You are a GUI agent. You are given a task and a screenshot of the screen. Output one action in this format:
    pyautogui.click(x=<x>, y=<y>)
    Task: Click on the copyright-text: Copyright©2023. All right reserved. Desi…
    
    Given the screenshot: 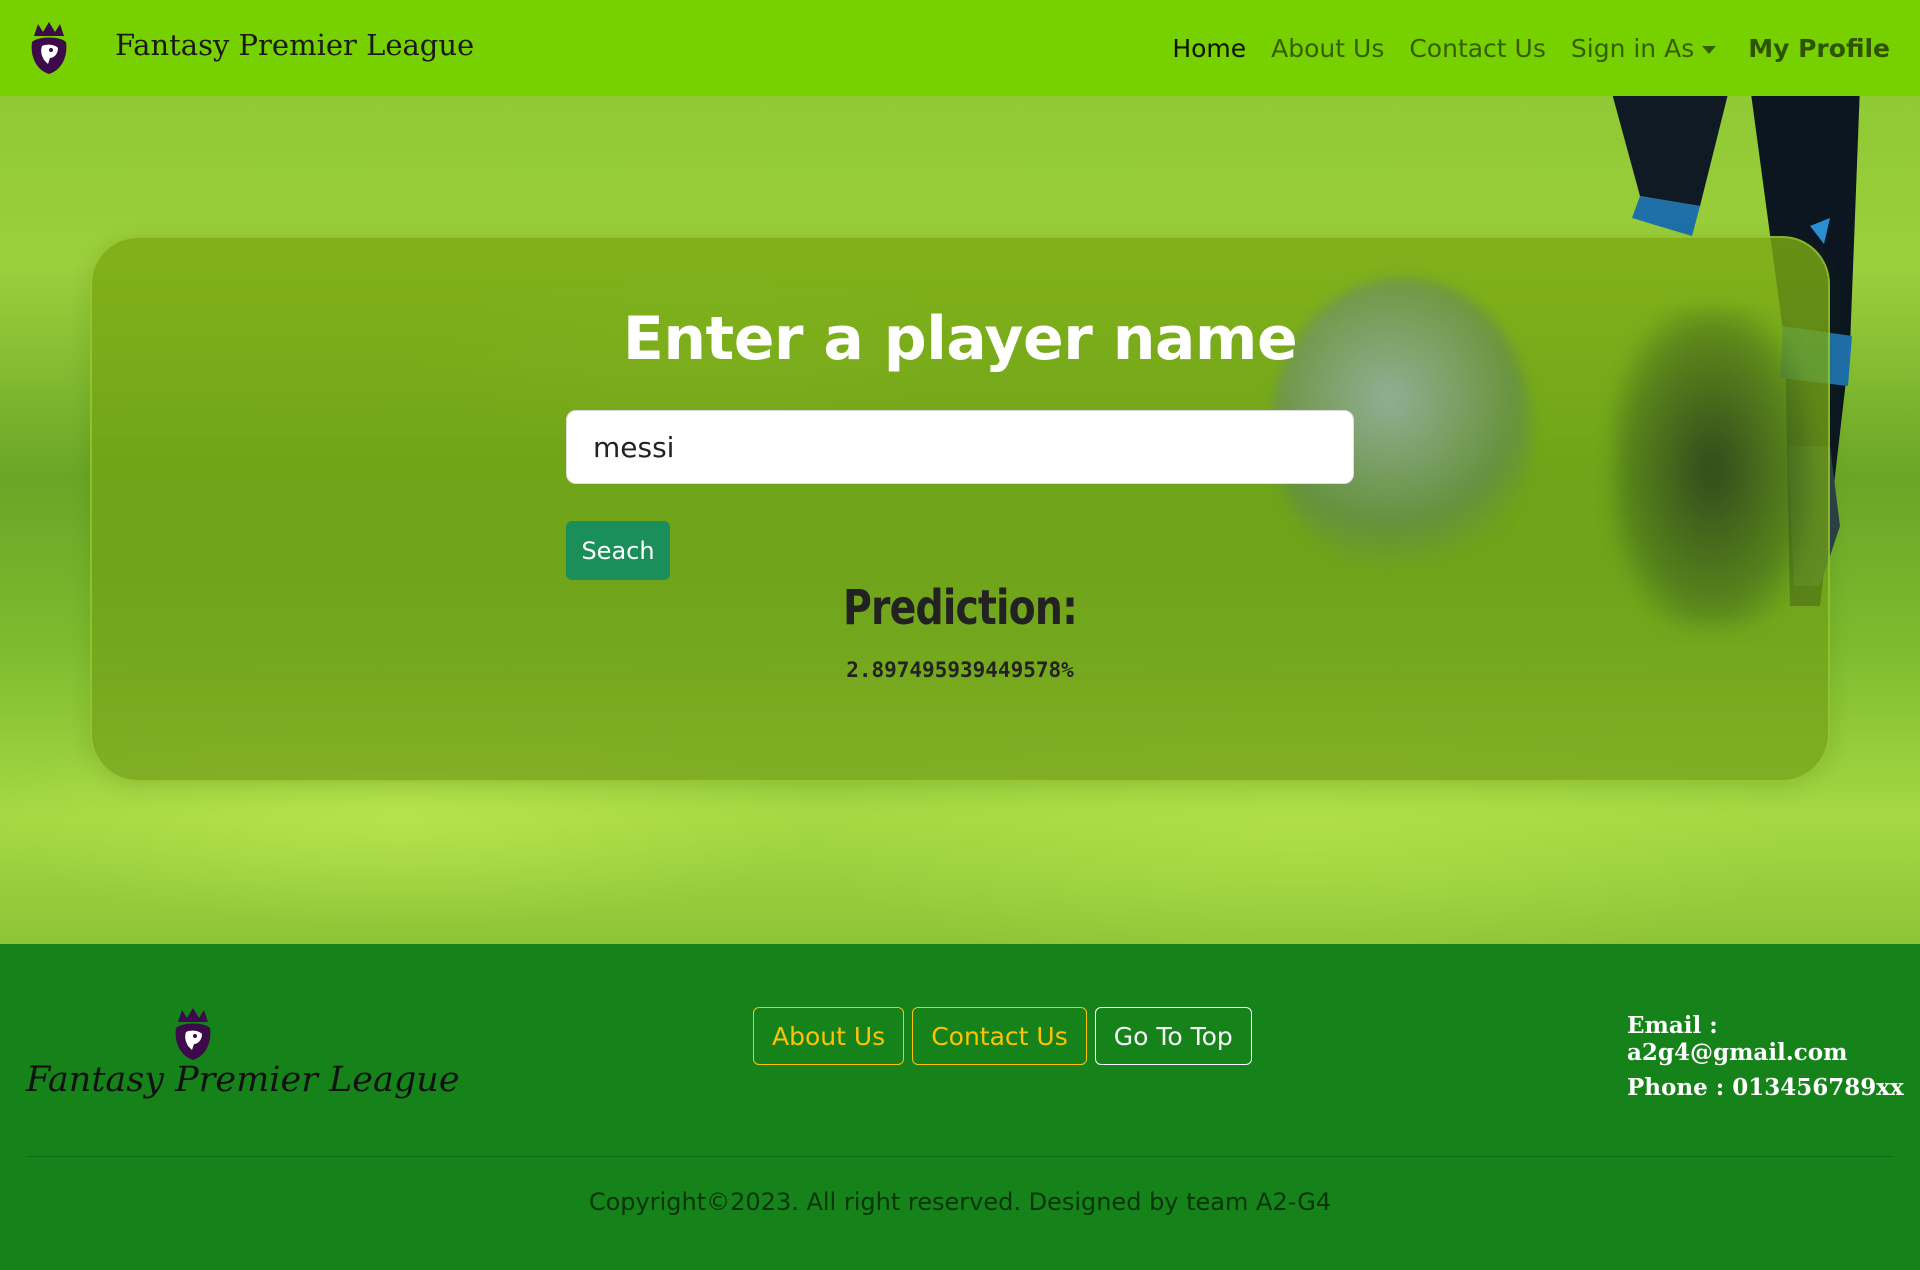 What is the action you would take?
    pyautogui.click(x=960, y=1202)
    